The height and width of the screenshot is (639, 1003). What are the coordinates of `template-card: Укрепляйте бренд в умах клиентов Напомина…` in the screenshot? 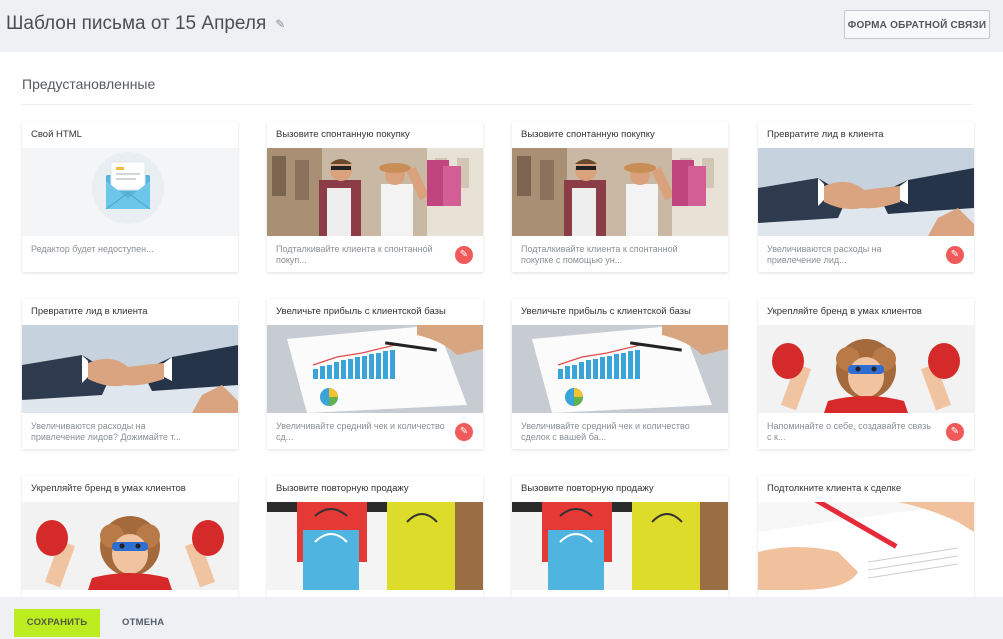 It's located at (866, 374).